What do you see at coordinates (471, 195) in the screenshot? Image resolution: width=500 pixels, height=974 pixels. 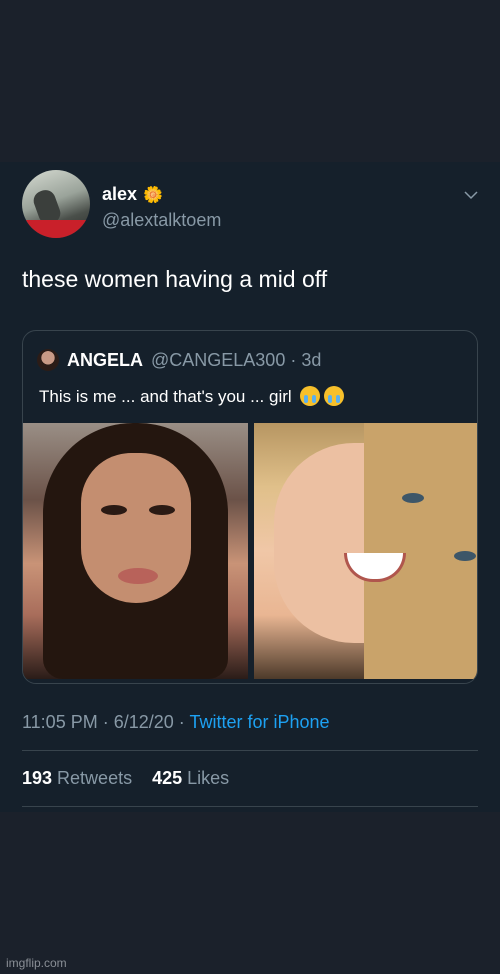 I see `chevron-down-icon` at bounding box center [471, 195].